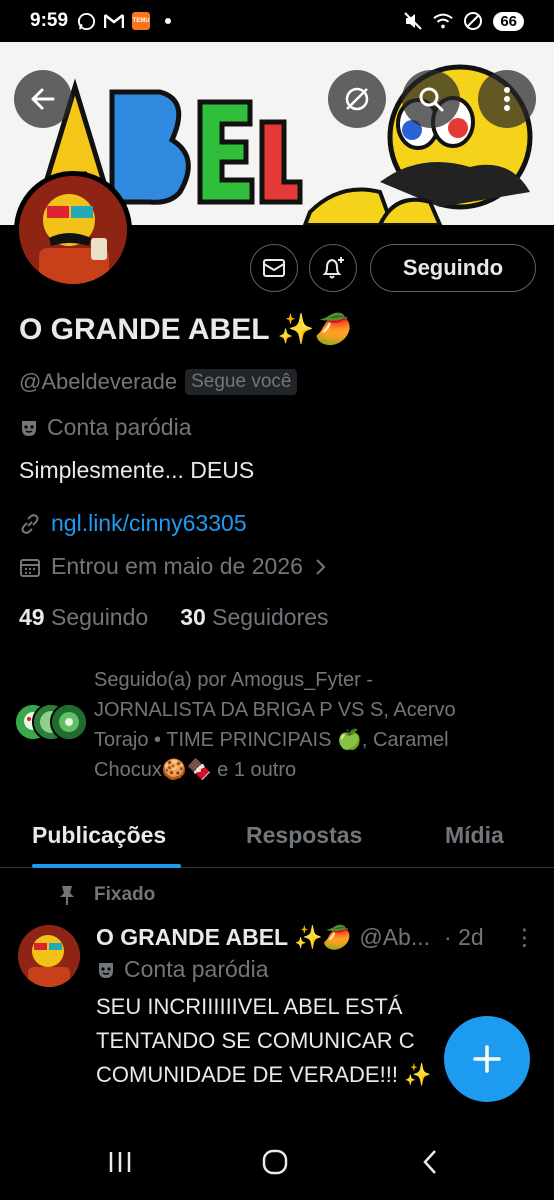 This screenshot has height=1200, width=554. I want to click on post-author-name: O GRANDE ABEL ✨🥭, so click(223, 937).